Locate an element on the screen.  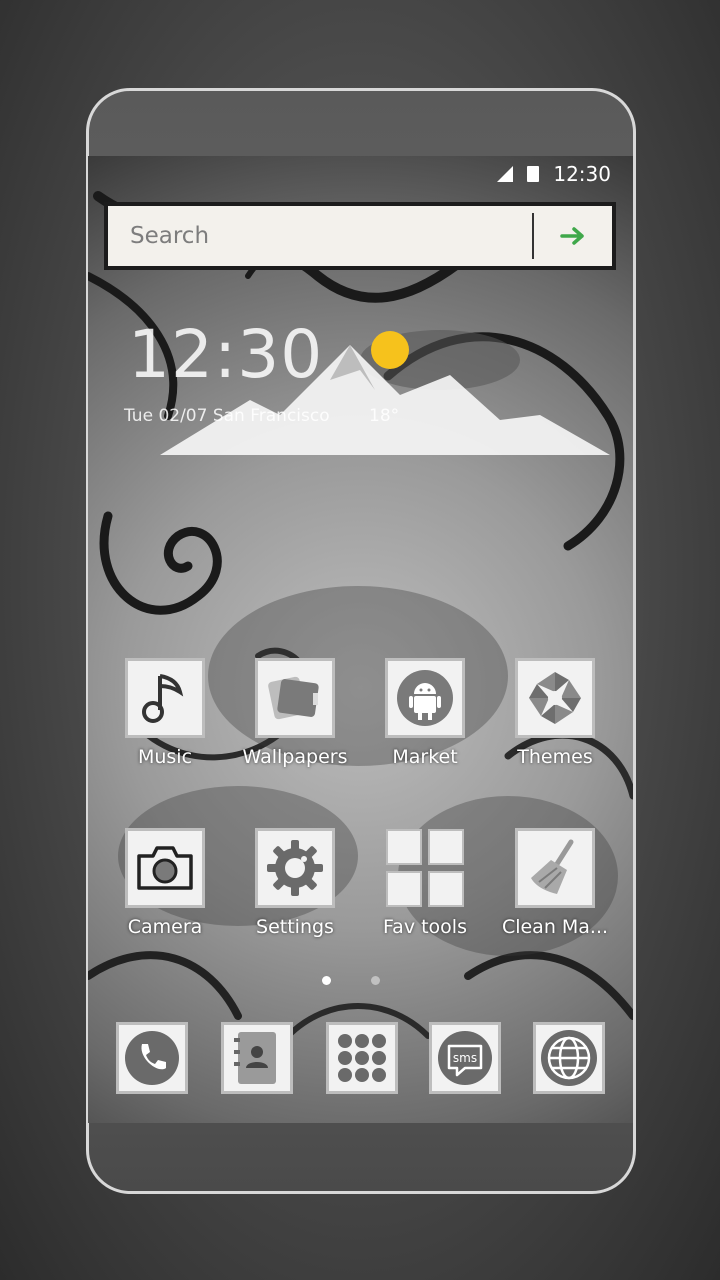
broom-icon is located at coordinates (555, 868).